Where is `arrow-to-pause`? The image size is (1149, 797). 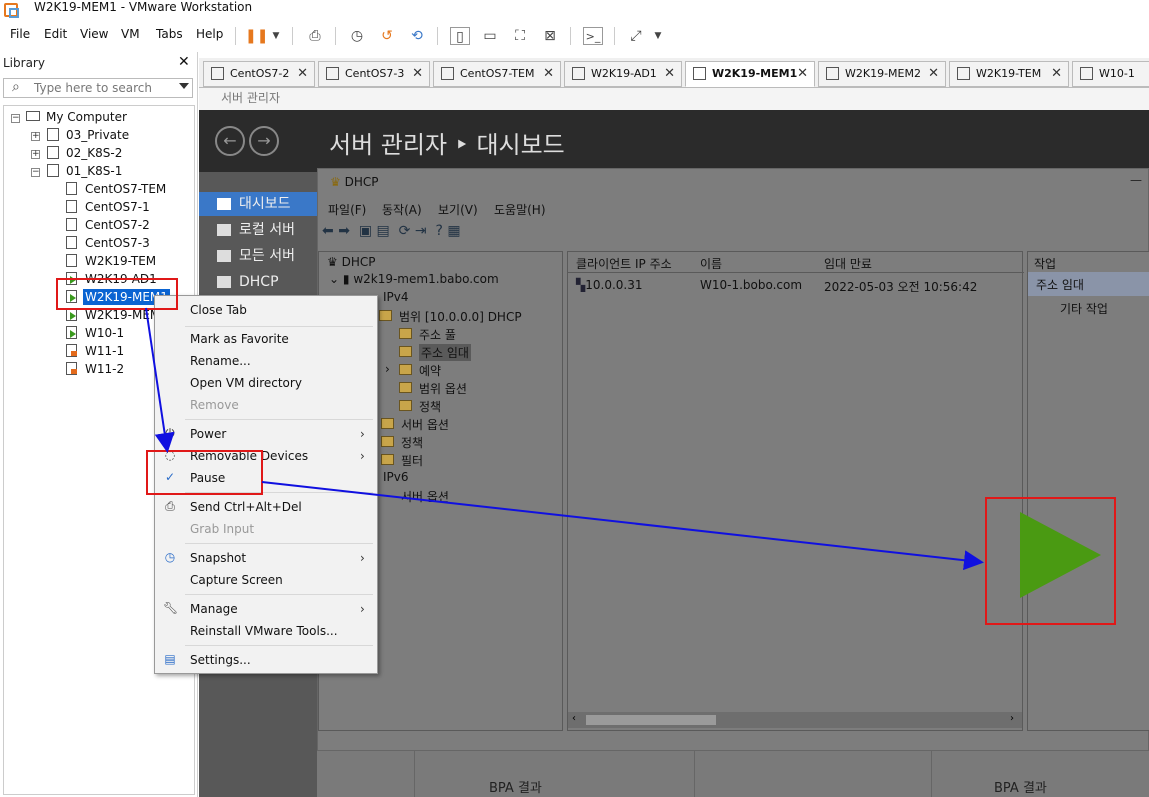
arrow-to-pause is located at coordinates (160, 380).